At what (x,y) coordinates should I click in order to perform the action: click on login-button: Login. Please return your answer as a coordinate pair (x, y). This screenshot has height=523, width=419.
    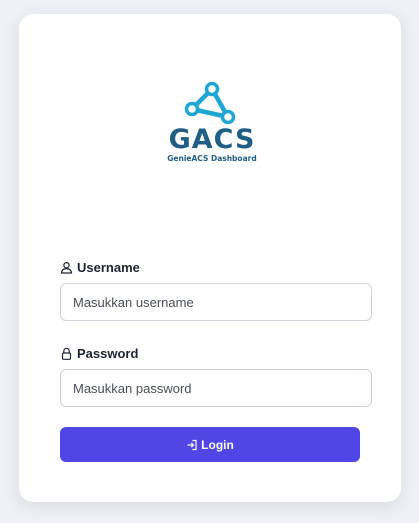
    Looking at the image, I should click on (210, 444).